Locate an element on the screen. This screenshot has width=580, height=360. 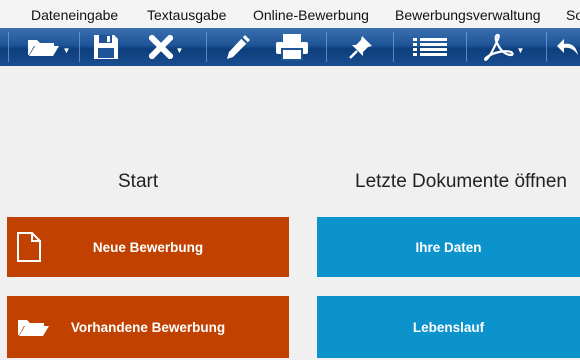
list-button is located at coordinates (430, 47).